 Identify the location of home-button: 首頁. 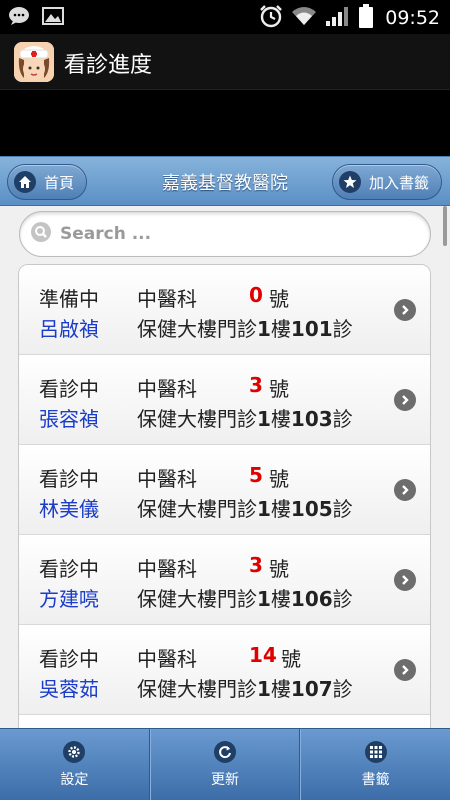
(47, 182).